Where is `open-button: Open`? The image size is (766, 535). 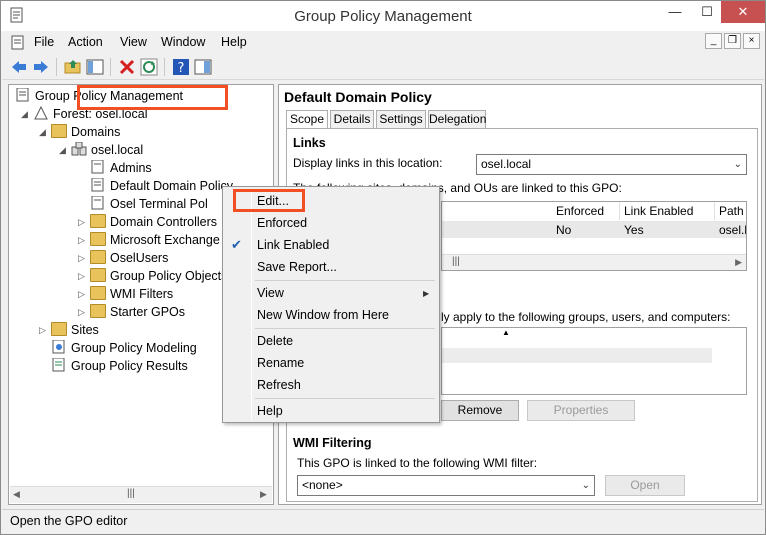 open-button: Open is located at coordinates (645, 485).